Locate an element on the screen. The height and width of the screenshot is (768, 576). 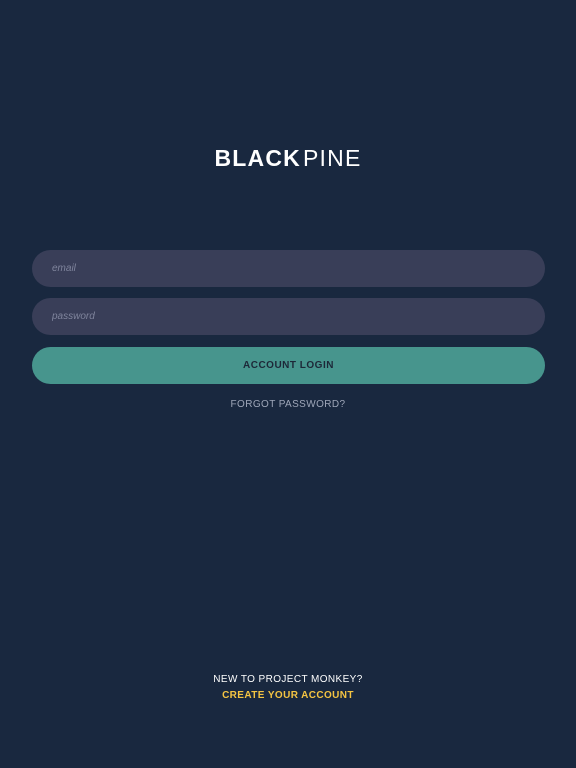
email-input is located at coordinates (288, 268).